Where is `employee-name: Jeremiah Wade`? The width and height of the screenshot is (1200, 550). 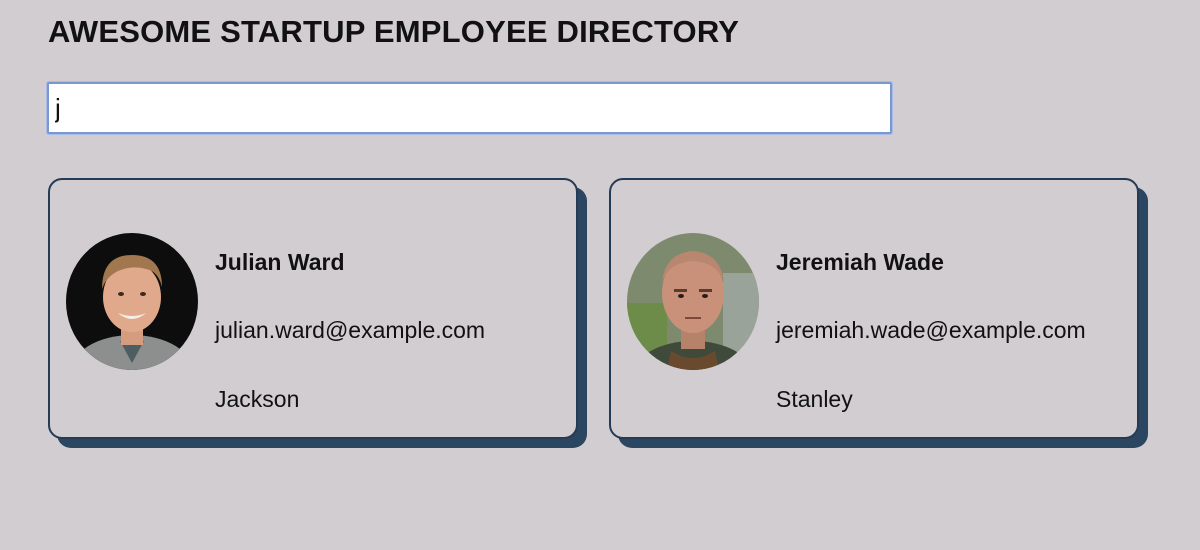
employee-name: Jeremiah Wade is located at coordinates (860, 262).